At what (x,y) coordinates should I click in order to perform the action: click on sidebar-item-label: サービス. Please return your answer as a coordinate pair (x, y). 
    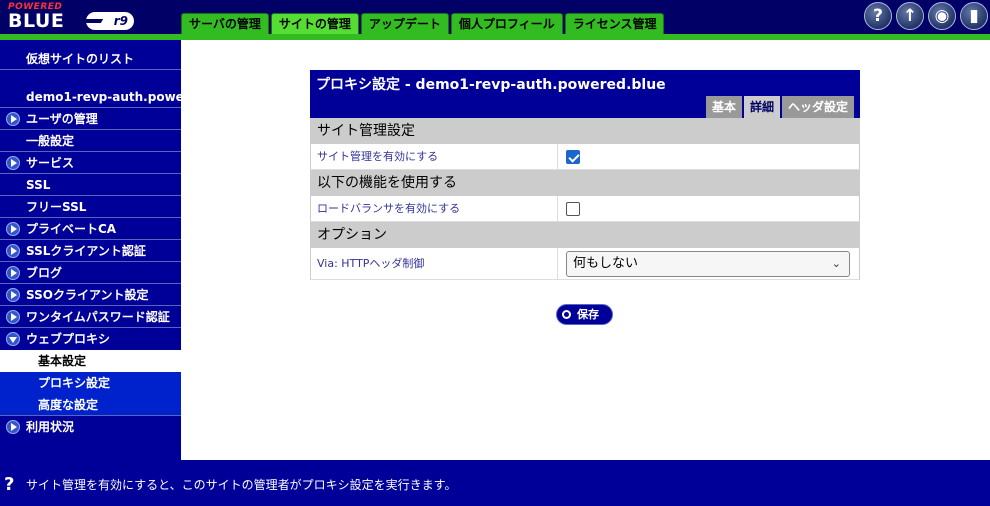
    Looking at the image, I should click on (50, 163).